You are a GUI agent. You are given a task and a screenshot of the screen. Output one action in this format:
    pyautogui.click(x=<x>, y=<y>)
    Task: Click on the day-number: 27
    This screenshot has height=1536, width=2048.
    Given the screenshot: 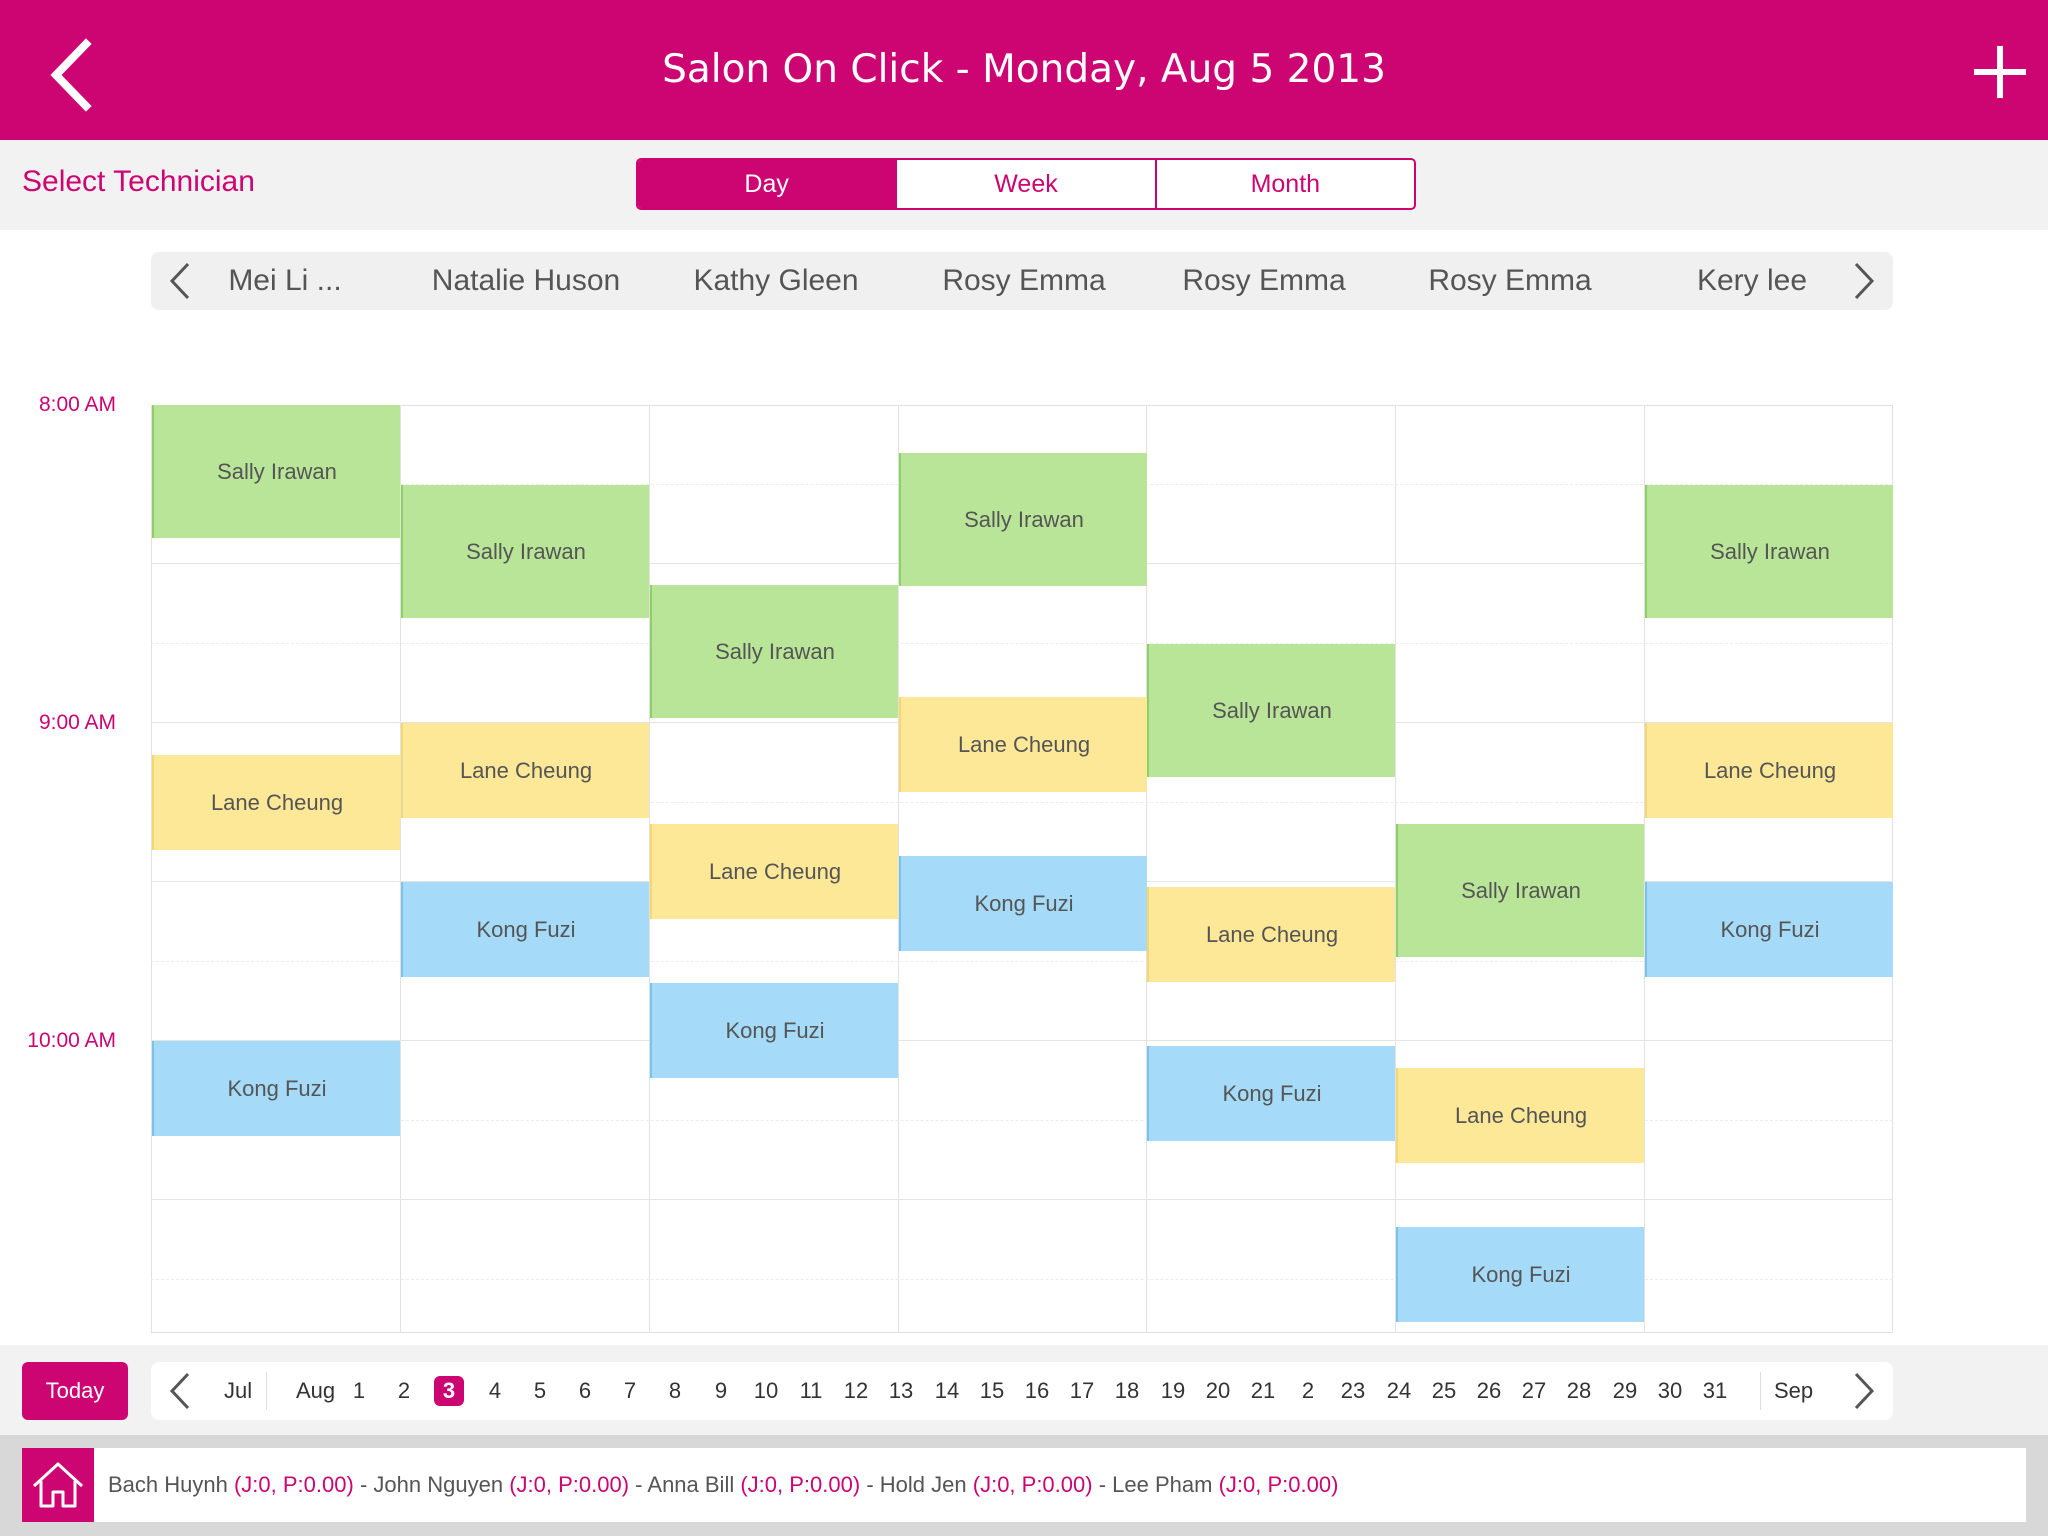 What is the action you would take?
    pyautogui.click(x=1534, y=1390)
    